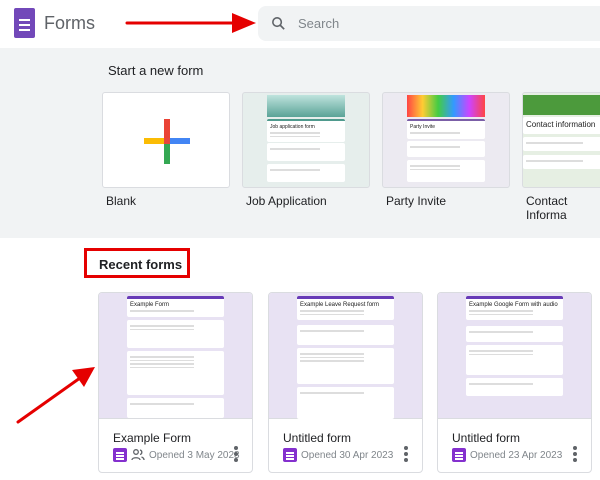 This screenshot has width=600, height=480. I want to click on thumb-header: Contact information, so click(561, 125).